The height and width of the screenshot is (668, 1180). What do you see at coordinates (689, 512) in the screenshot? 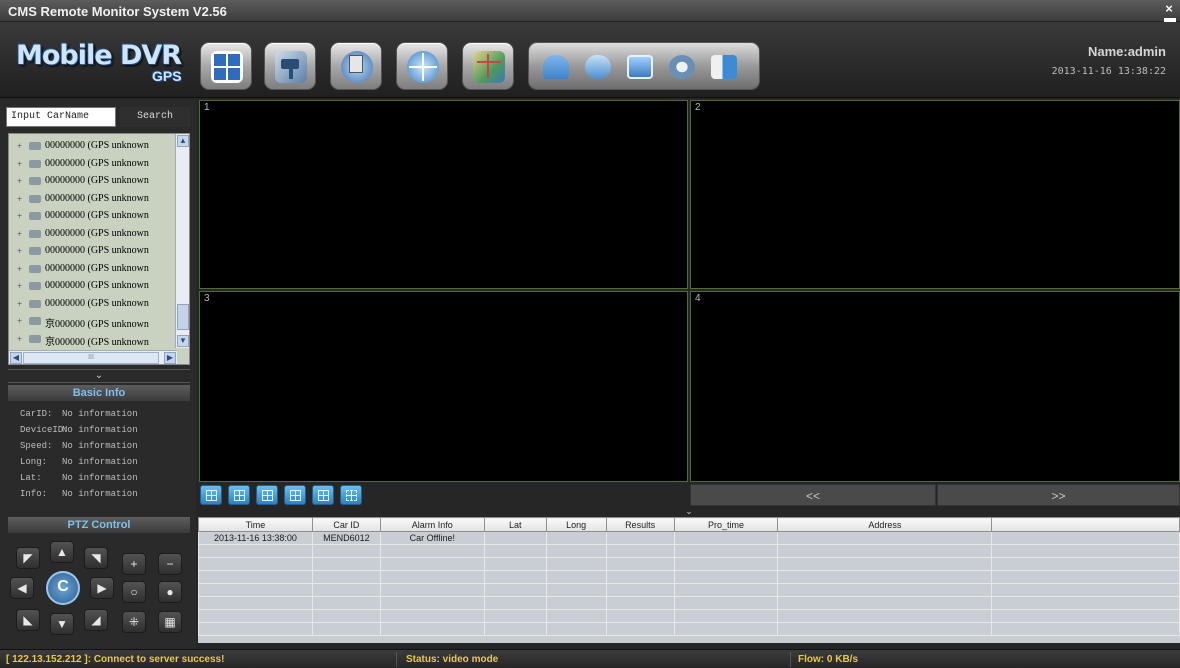
I see `panel-collapse-chevron-icon: ⌄` at bounding box center [689, 512].